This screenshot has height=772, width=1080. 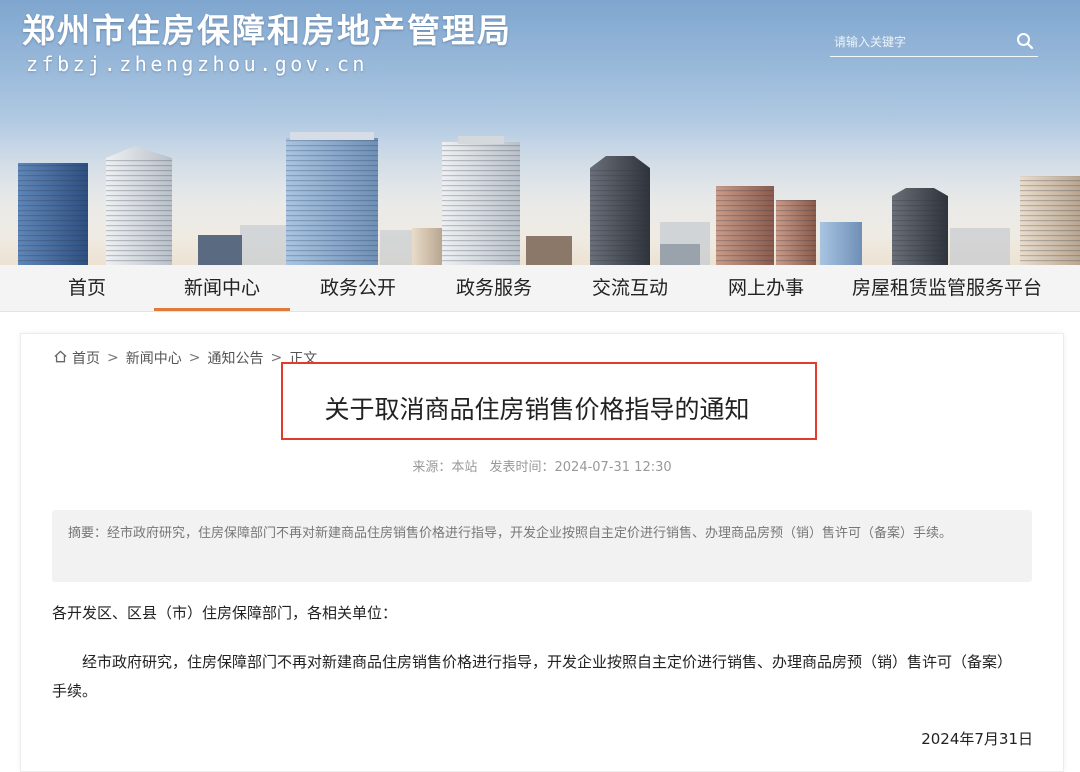 I want to click on article-source: 来源：本站, so click(x=445, y=467).